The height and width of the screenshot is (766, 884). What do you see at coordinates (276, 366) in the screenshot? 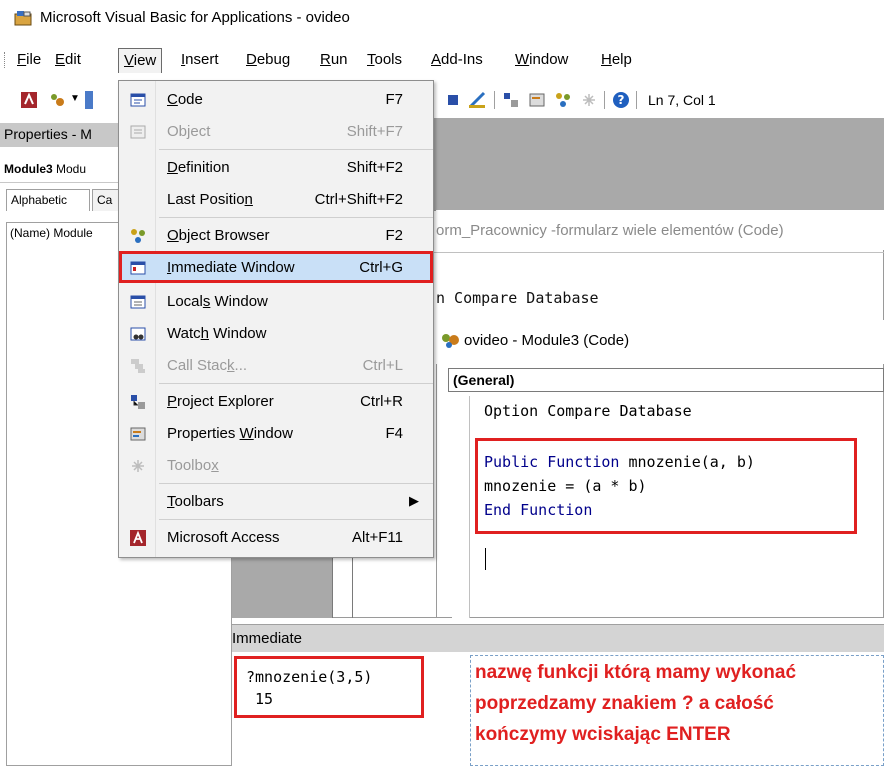
I see `menu-item-call-stack: Call Stack... Ctrl+L` at bounding box center [276, 366].